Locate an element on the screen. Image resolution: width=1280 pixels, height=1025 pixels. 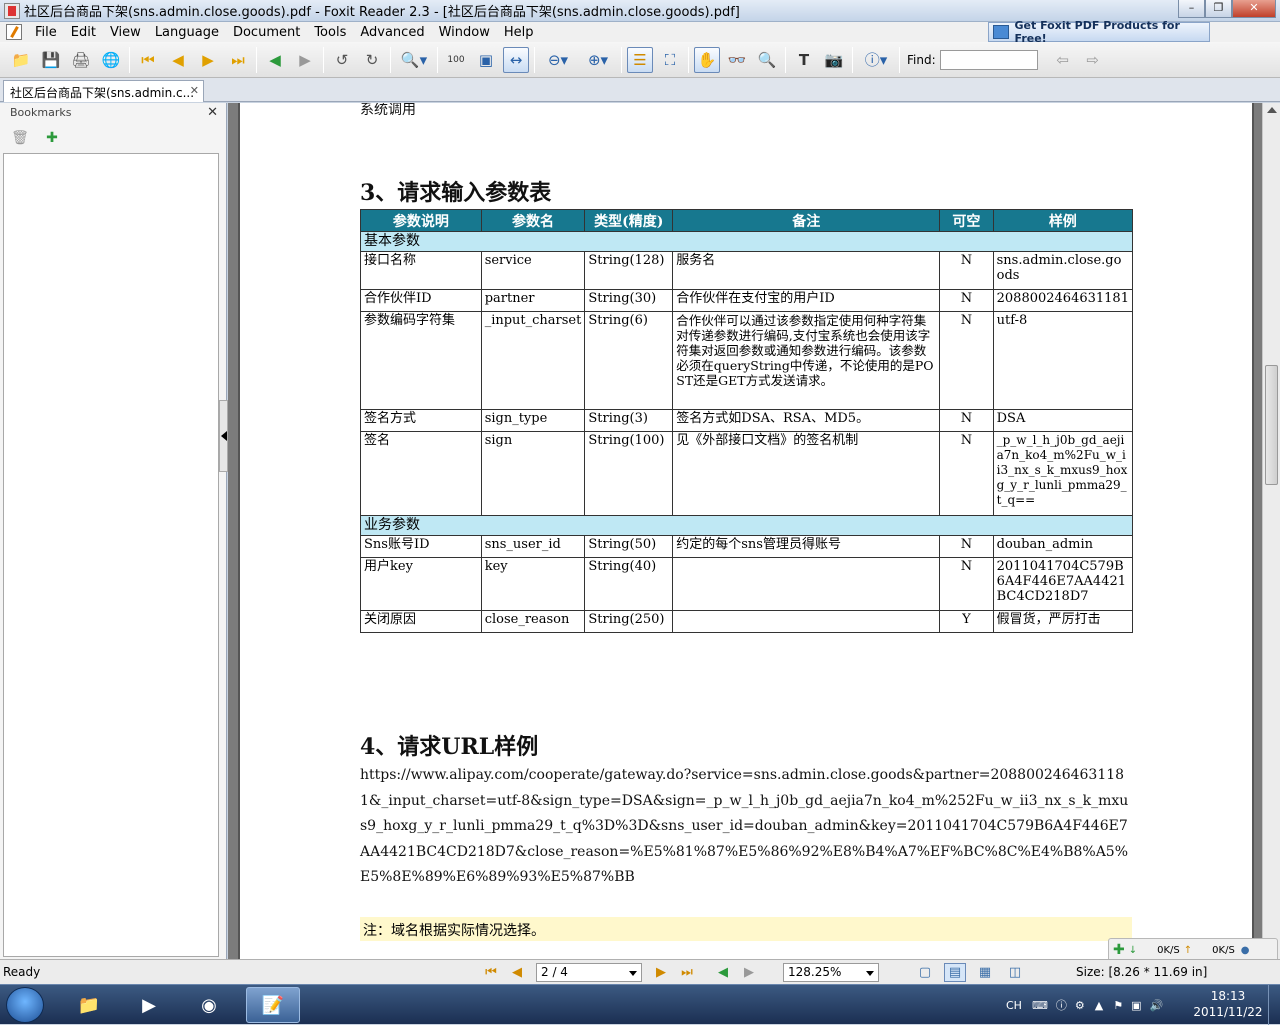
find-input is located at coordinates (988, 59).